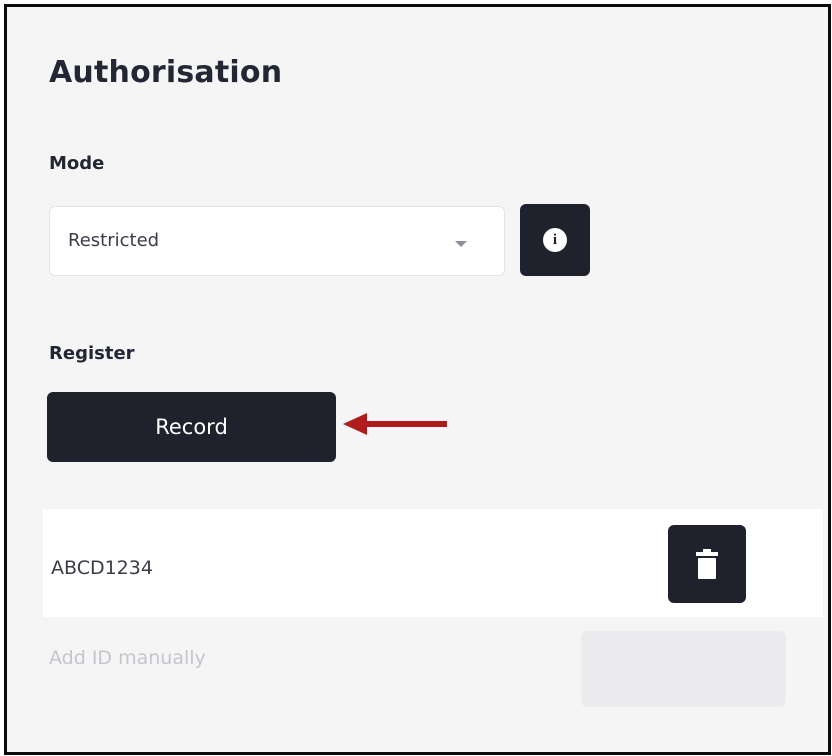 This screenshot has width=832, height=756. Describe the element at coordinates (191, 427) in the screenshot. I see `record-button: Record` at that location.